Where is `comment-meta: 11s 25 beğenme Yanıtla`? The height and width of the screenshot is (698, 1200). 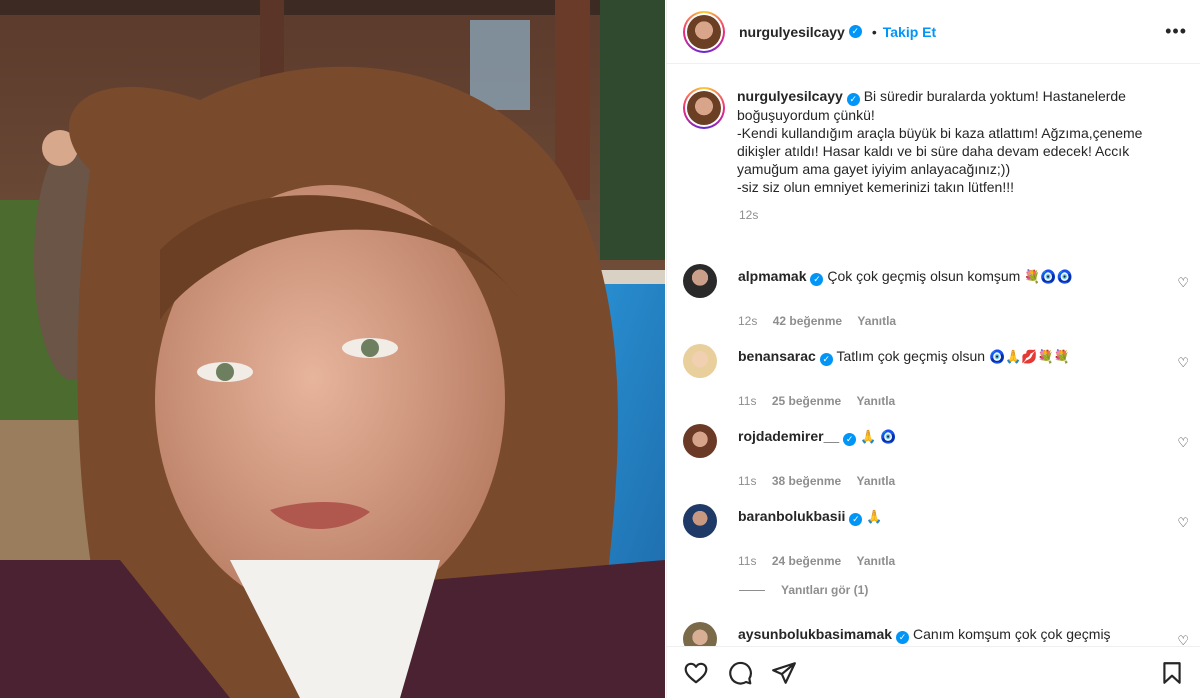 comment-meta: 11s 25 beğenme Yanıtla is located at coordinates (963, 401).